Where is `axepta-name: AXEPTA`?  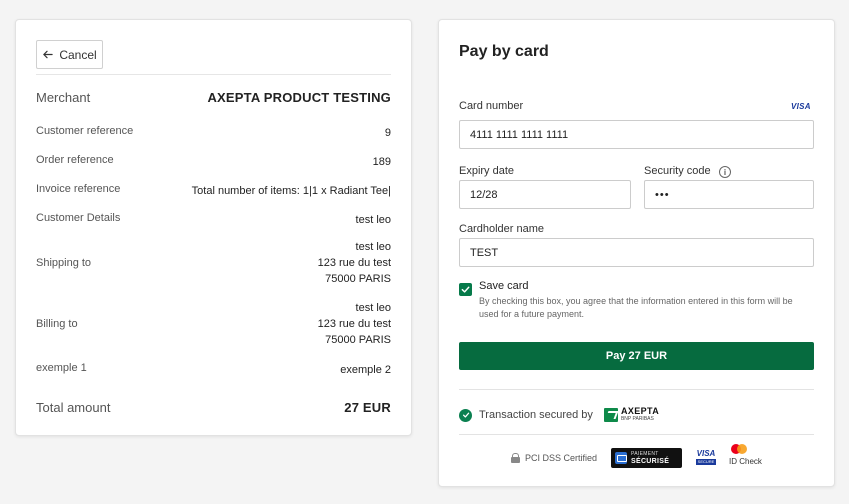
axepta-name: AXEPTA is located at coordinates (640, 411).